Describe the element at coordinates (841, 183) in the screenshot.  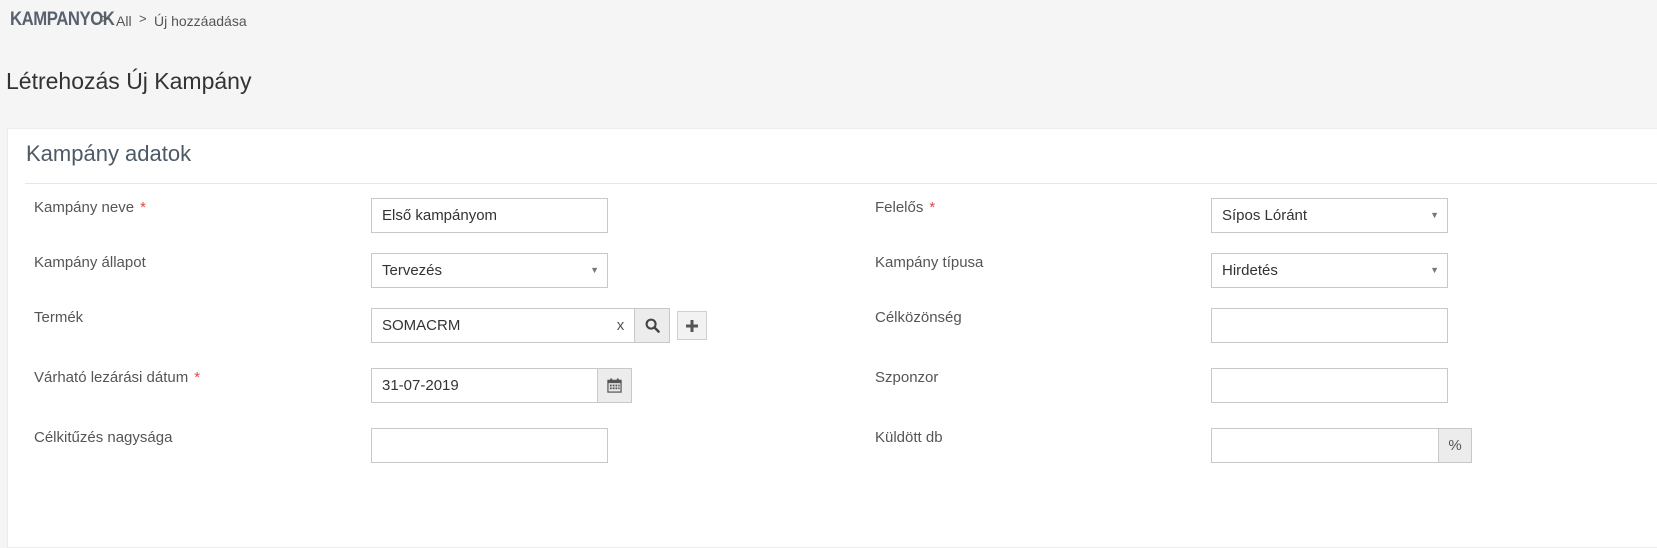
I see `panel-divider` at that location.